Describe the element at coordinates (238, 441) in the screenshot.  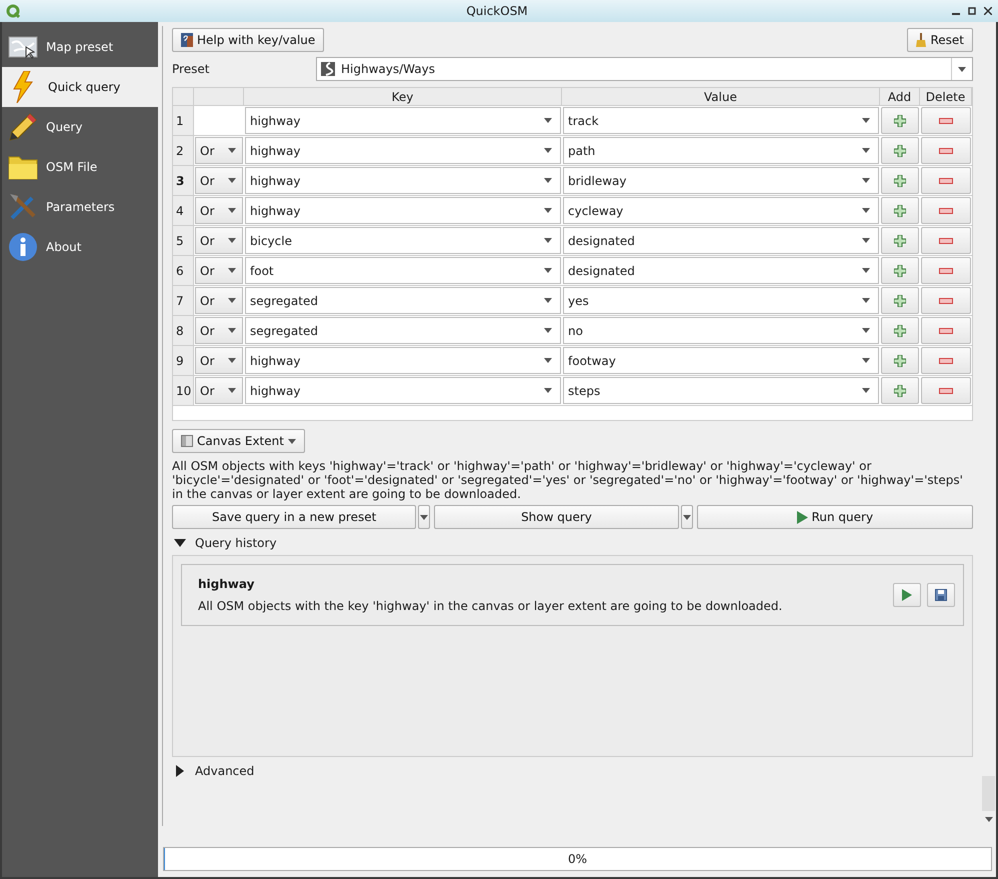
I see `extent-dropdown: Canvas Extent` at that location.